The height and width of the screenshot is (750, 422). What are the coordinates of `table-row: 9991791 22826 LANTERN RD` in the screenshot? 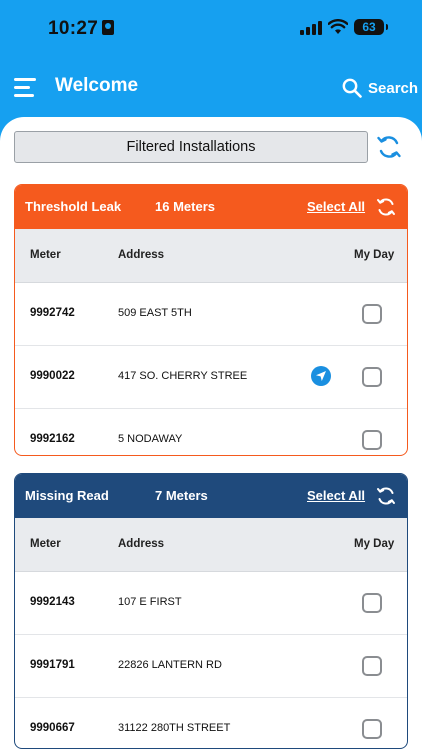 It's located at (211, 666).